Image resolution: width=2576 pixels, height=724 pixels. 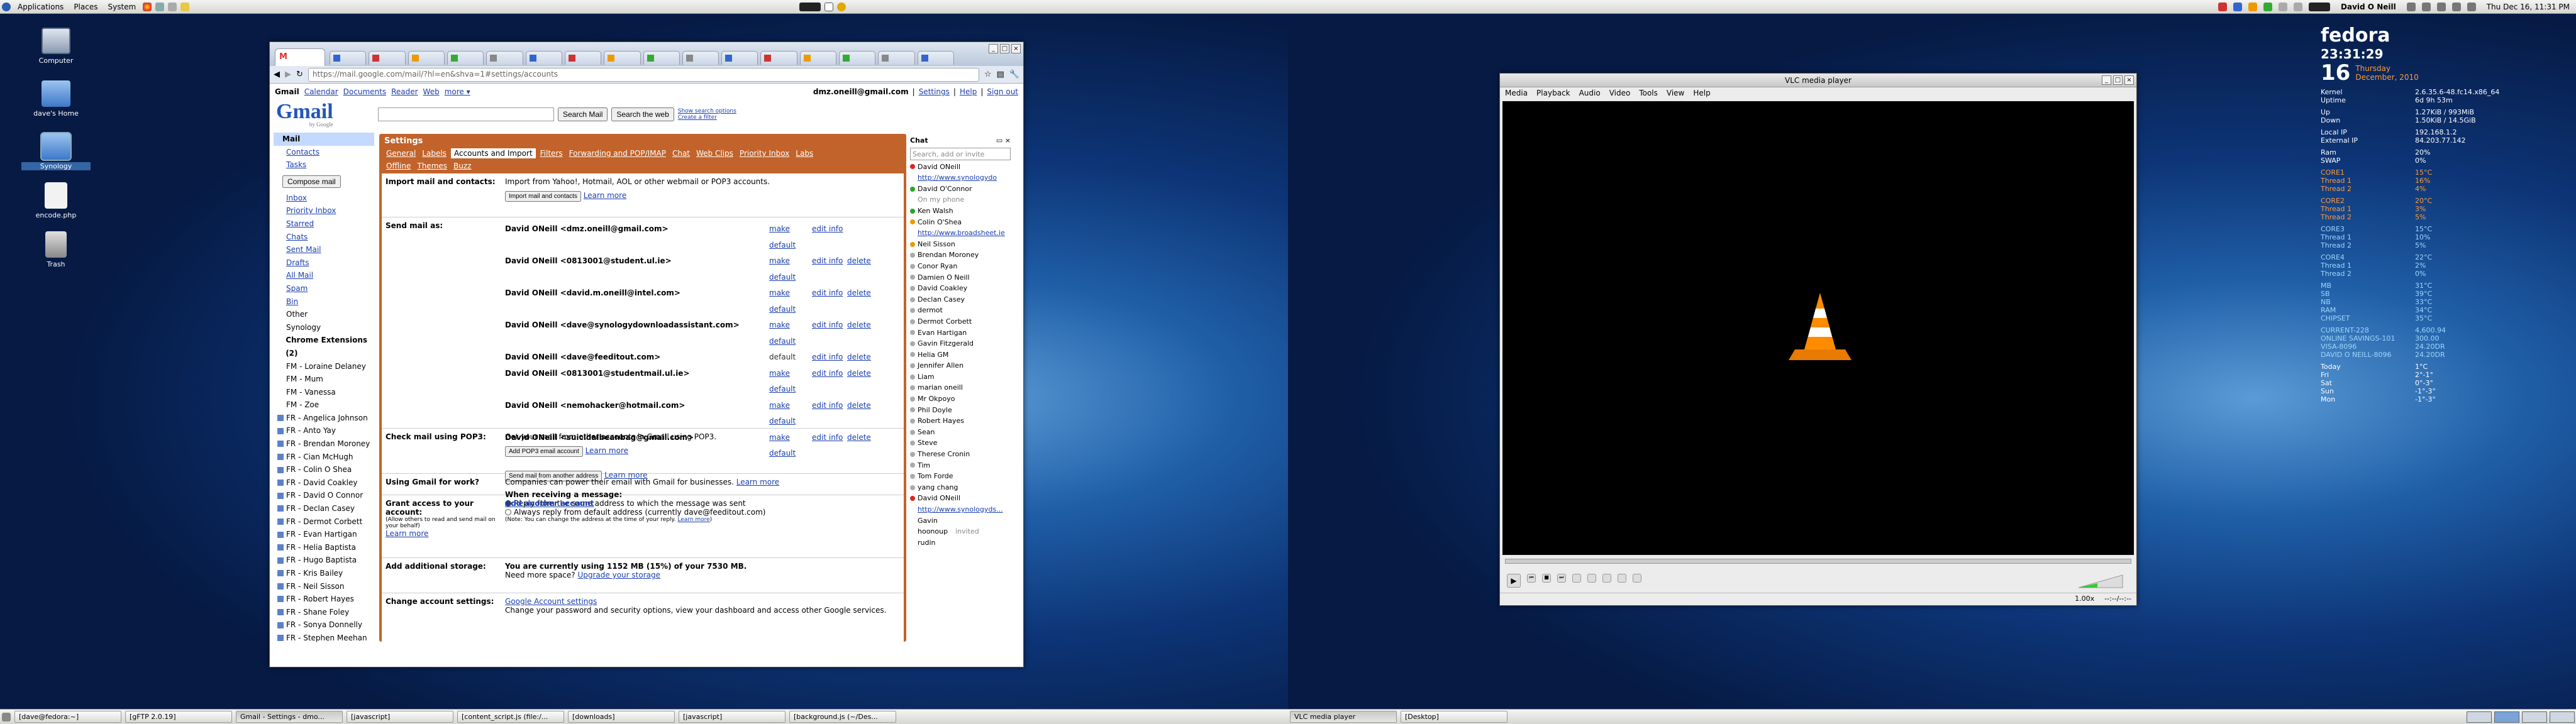 What do you see at coordinates (398, 166) in the screenshot?
I see `settings-tab: Offline` at bounding box center [398, 166].